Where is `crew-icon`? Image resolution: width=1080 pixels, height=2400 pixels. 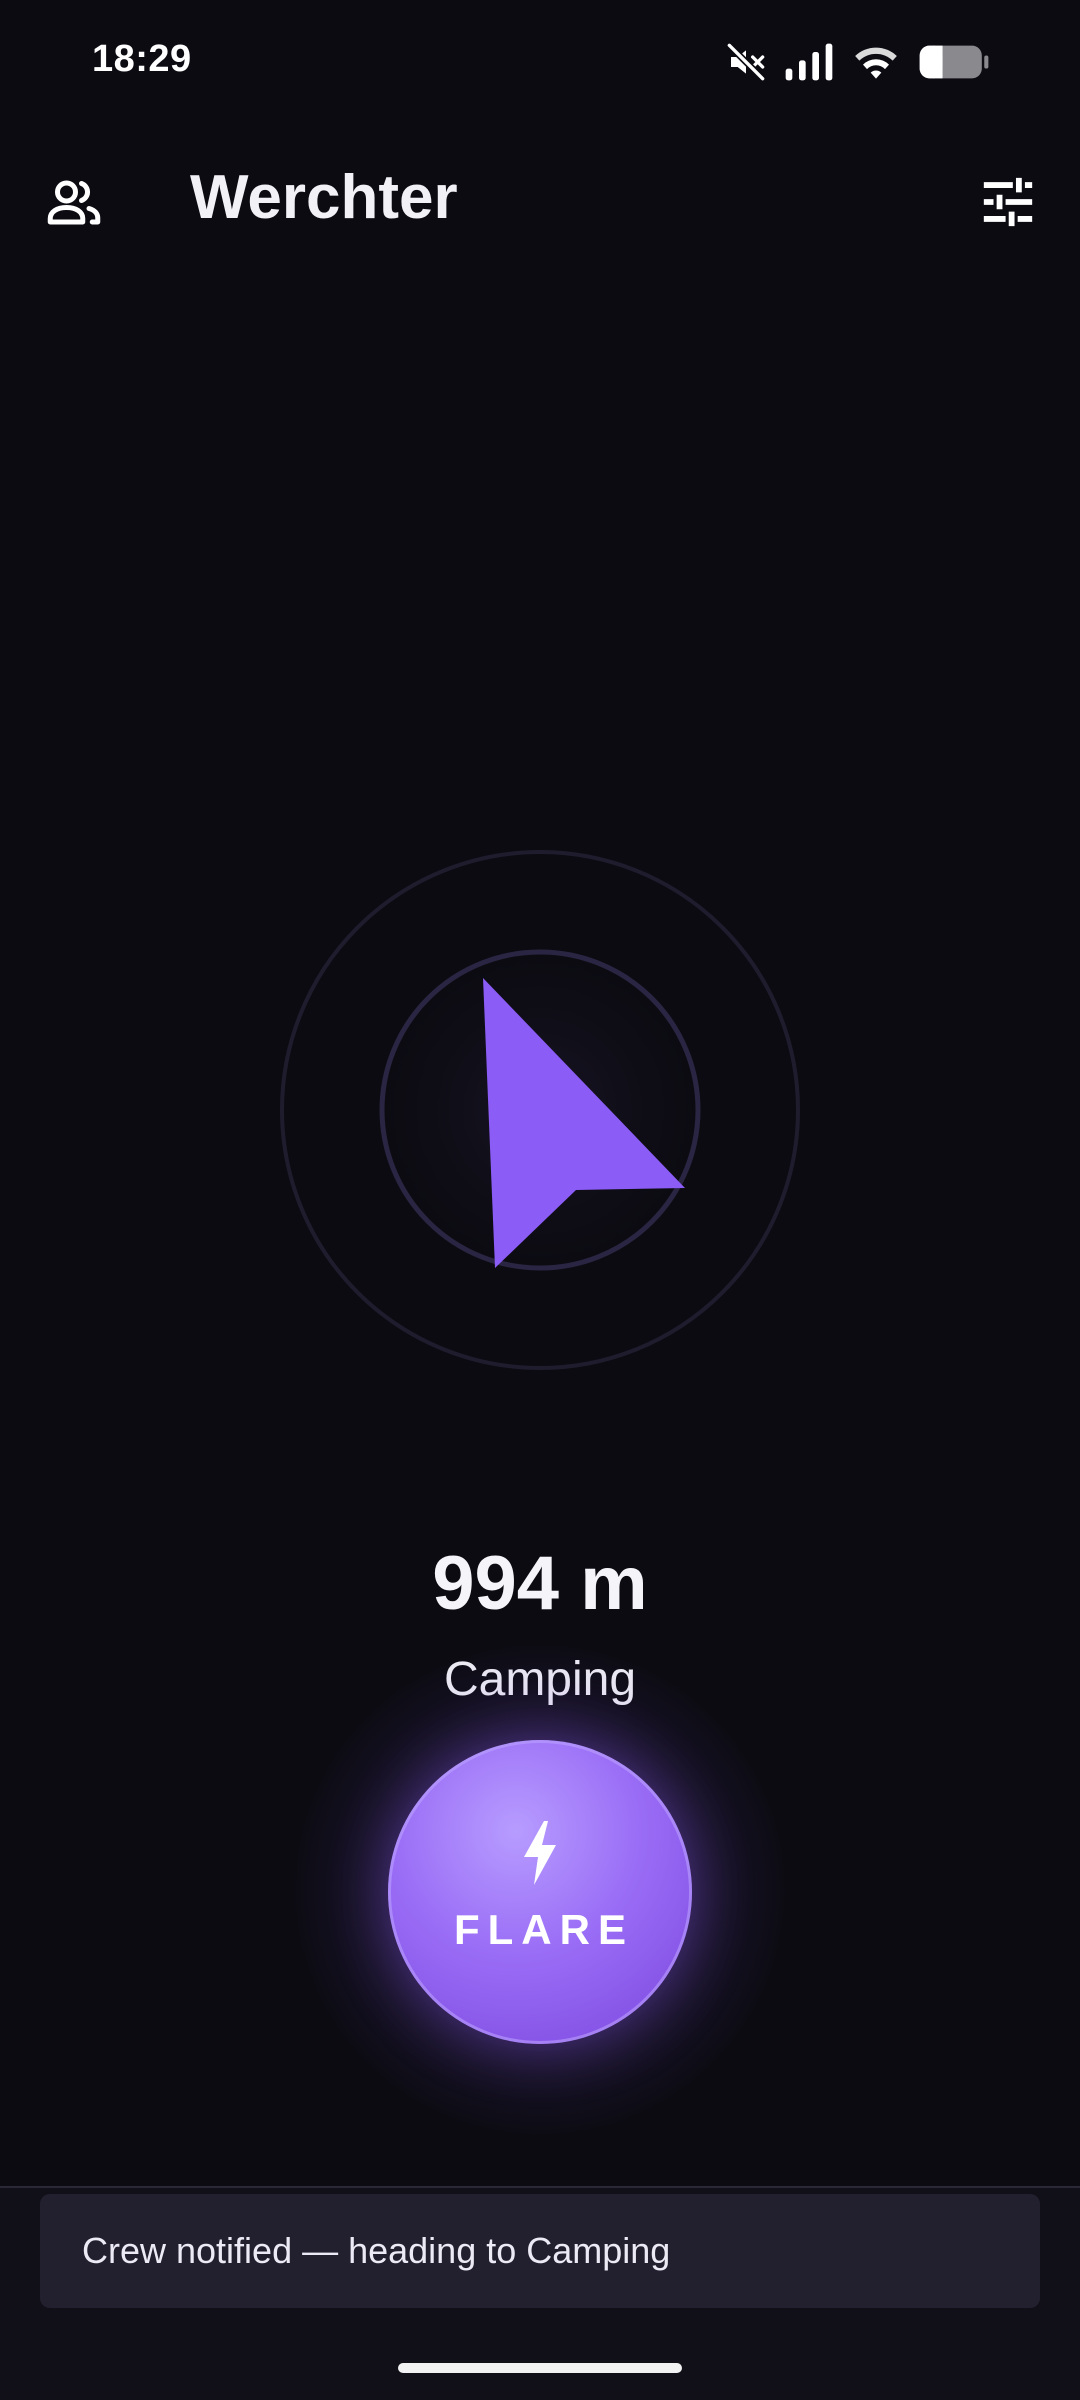 crew-icon is located at coordinates (74, 204).